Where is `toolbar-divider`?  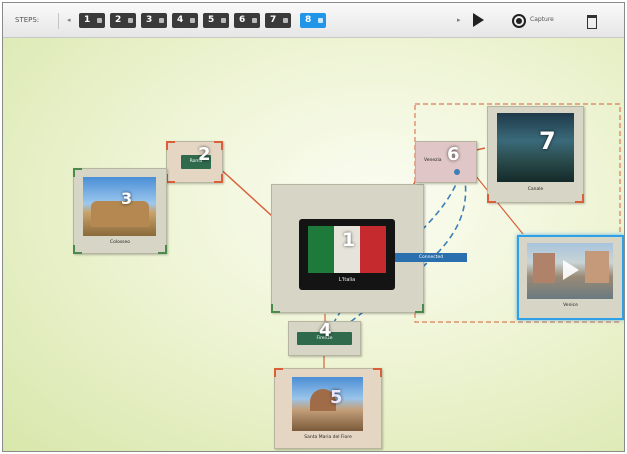
toolbar-divider is located at coordinates (58, 21).